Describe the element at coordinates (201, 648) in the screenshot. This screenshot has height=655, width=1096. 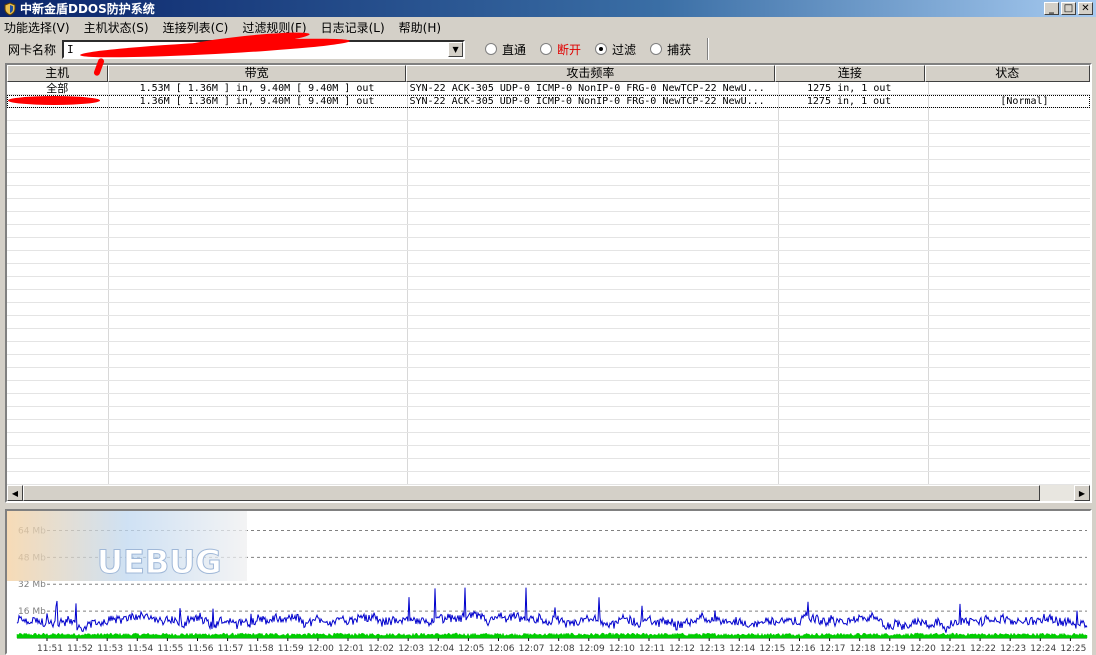
I see `x-tick-label: 11:56` at that location.